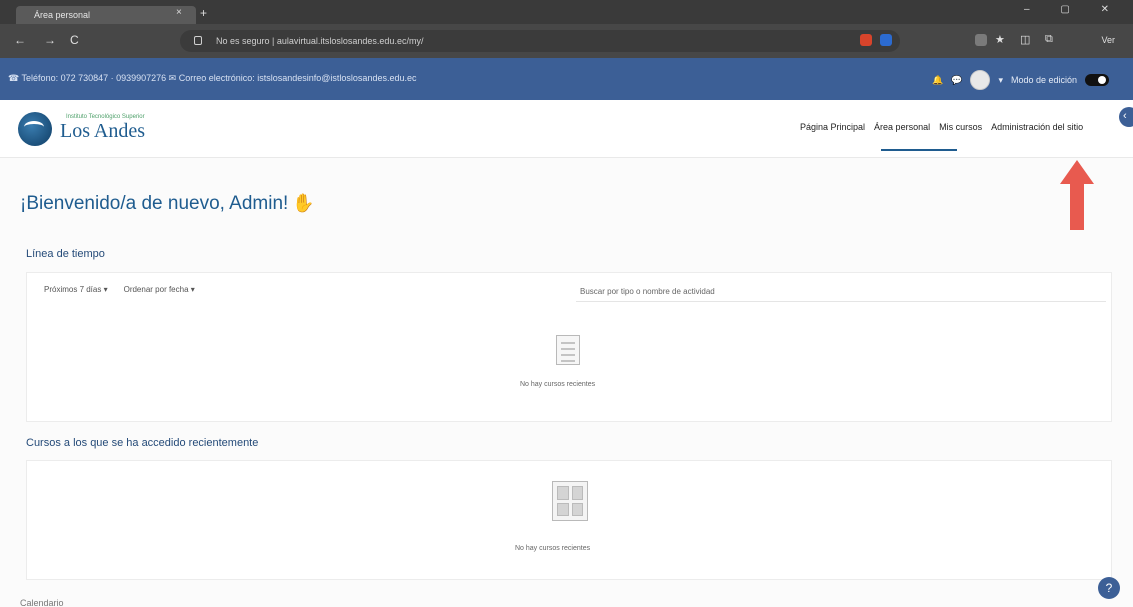  I want to click on avatar, so click(980, 80).